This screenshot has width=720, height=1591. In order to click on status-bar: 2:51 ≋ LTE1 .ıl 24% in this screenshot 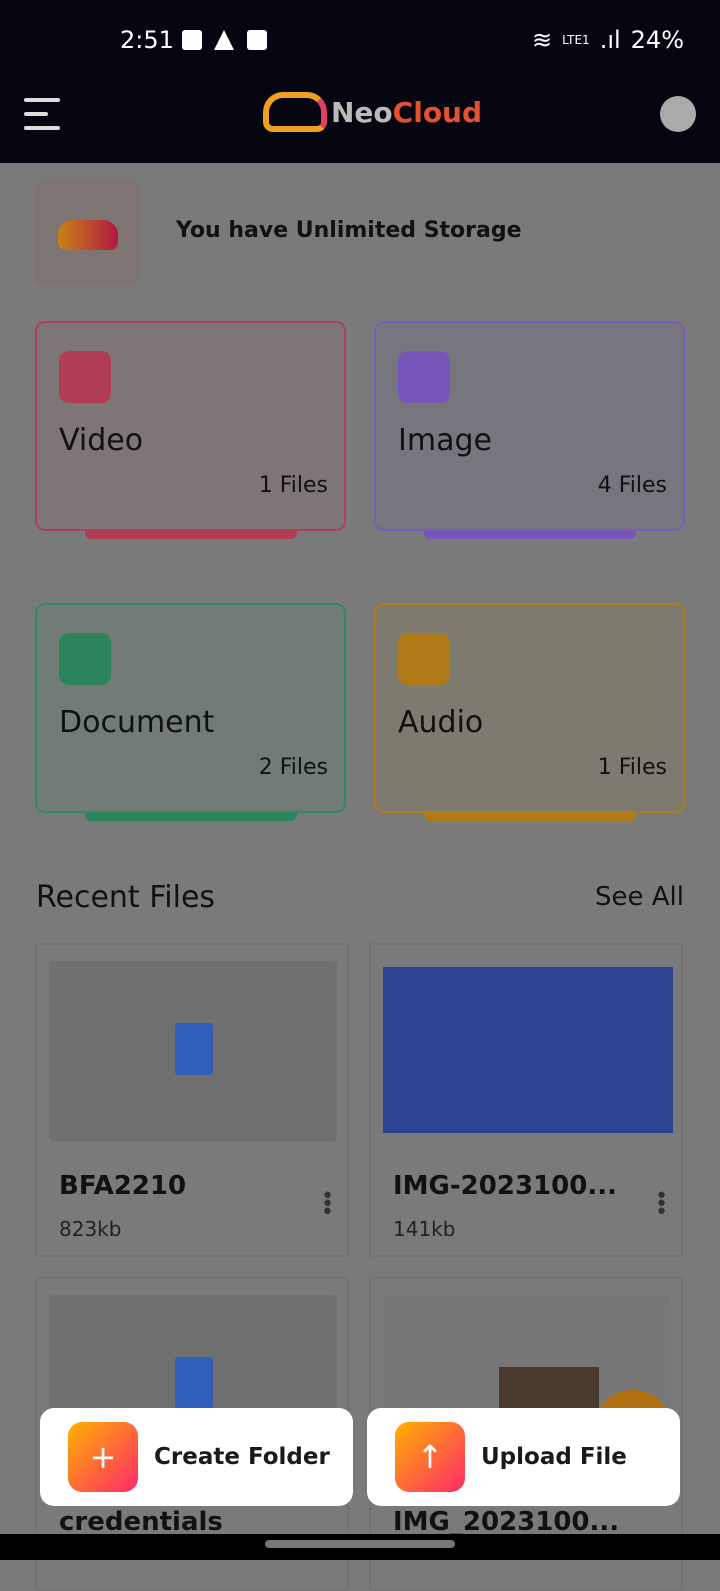, I will do `click(360, 40)`.